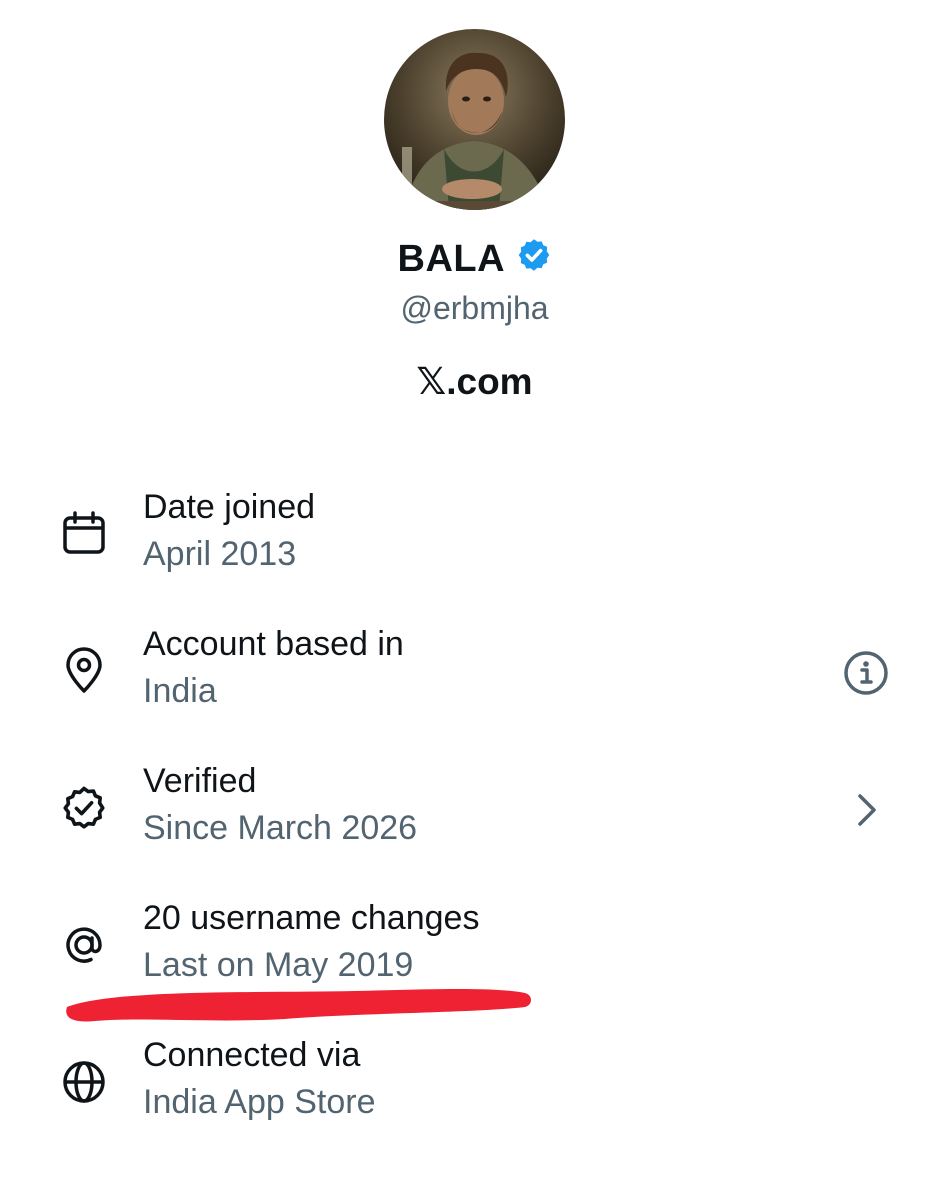 The image size is (949, 1200). Describe the element at coordinates (278, 965) in the screenshot. I see `row-value: Last on May 2019` at that location.